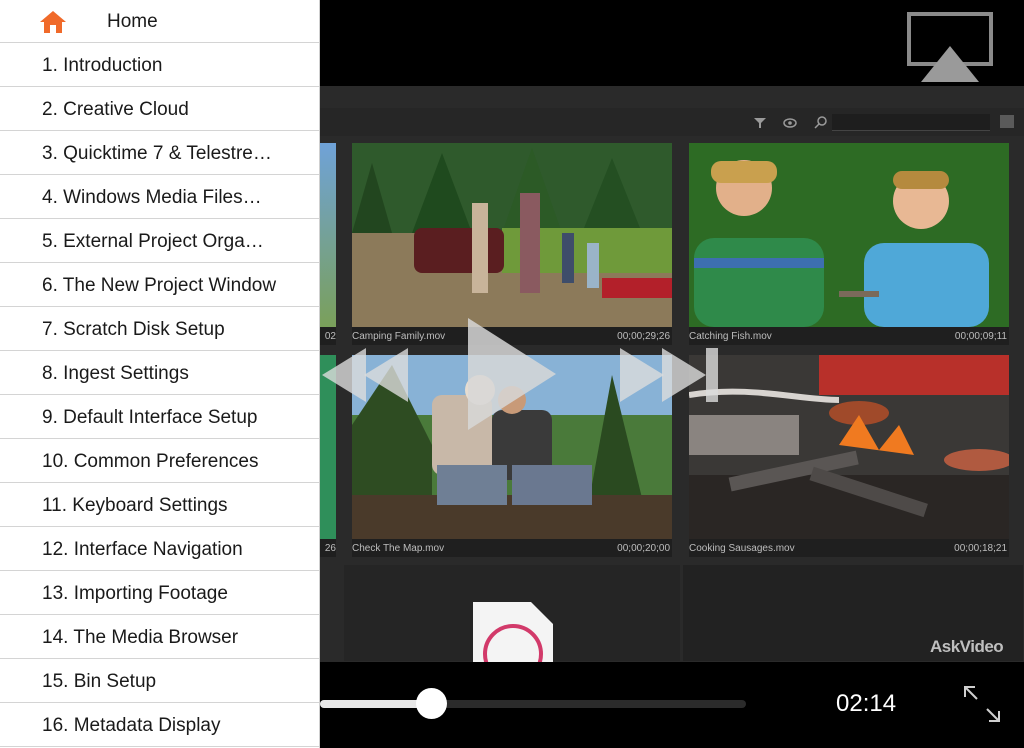 This screenshot has width=1024, height=748. I want to click on sidebar-item: 12. Interface Navigation, so click(159, 549).